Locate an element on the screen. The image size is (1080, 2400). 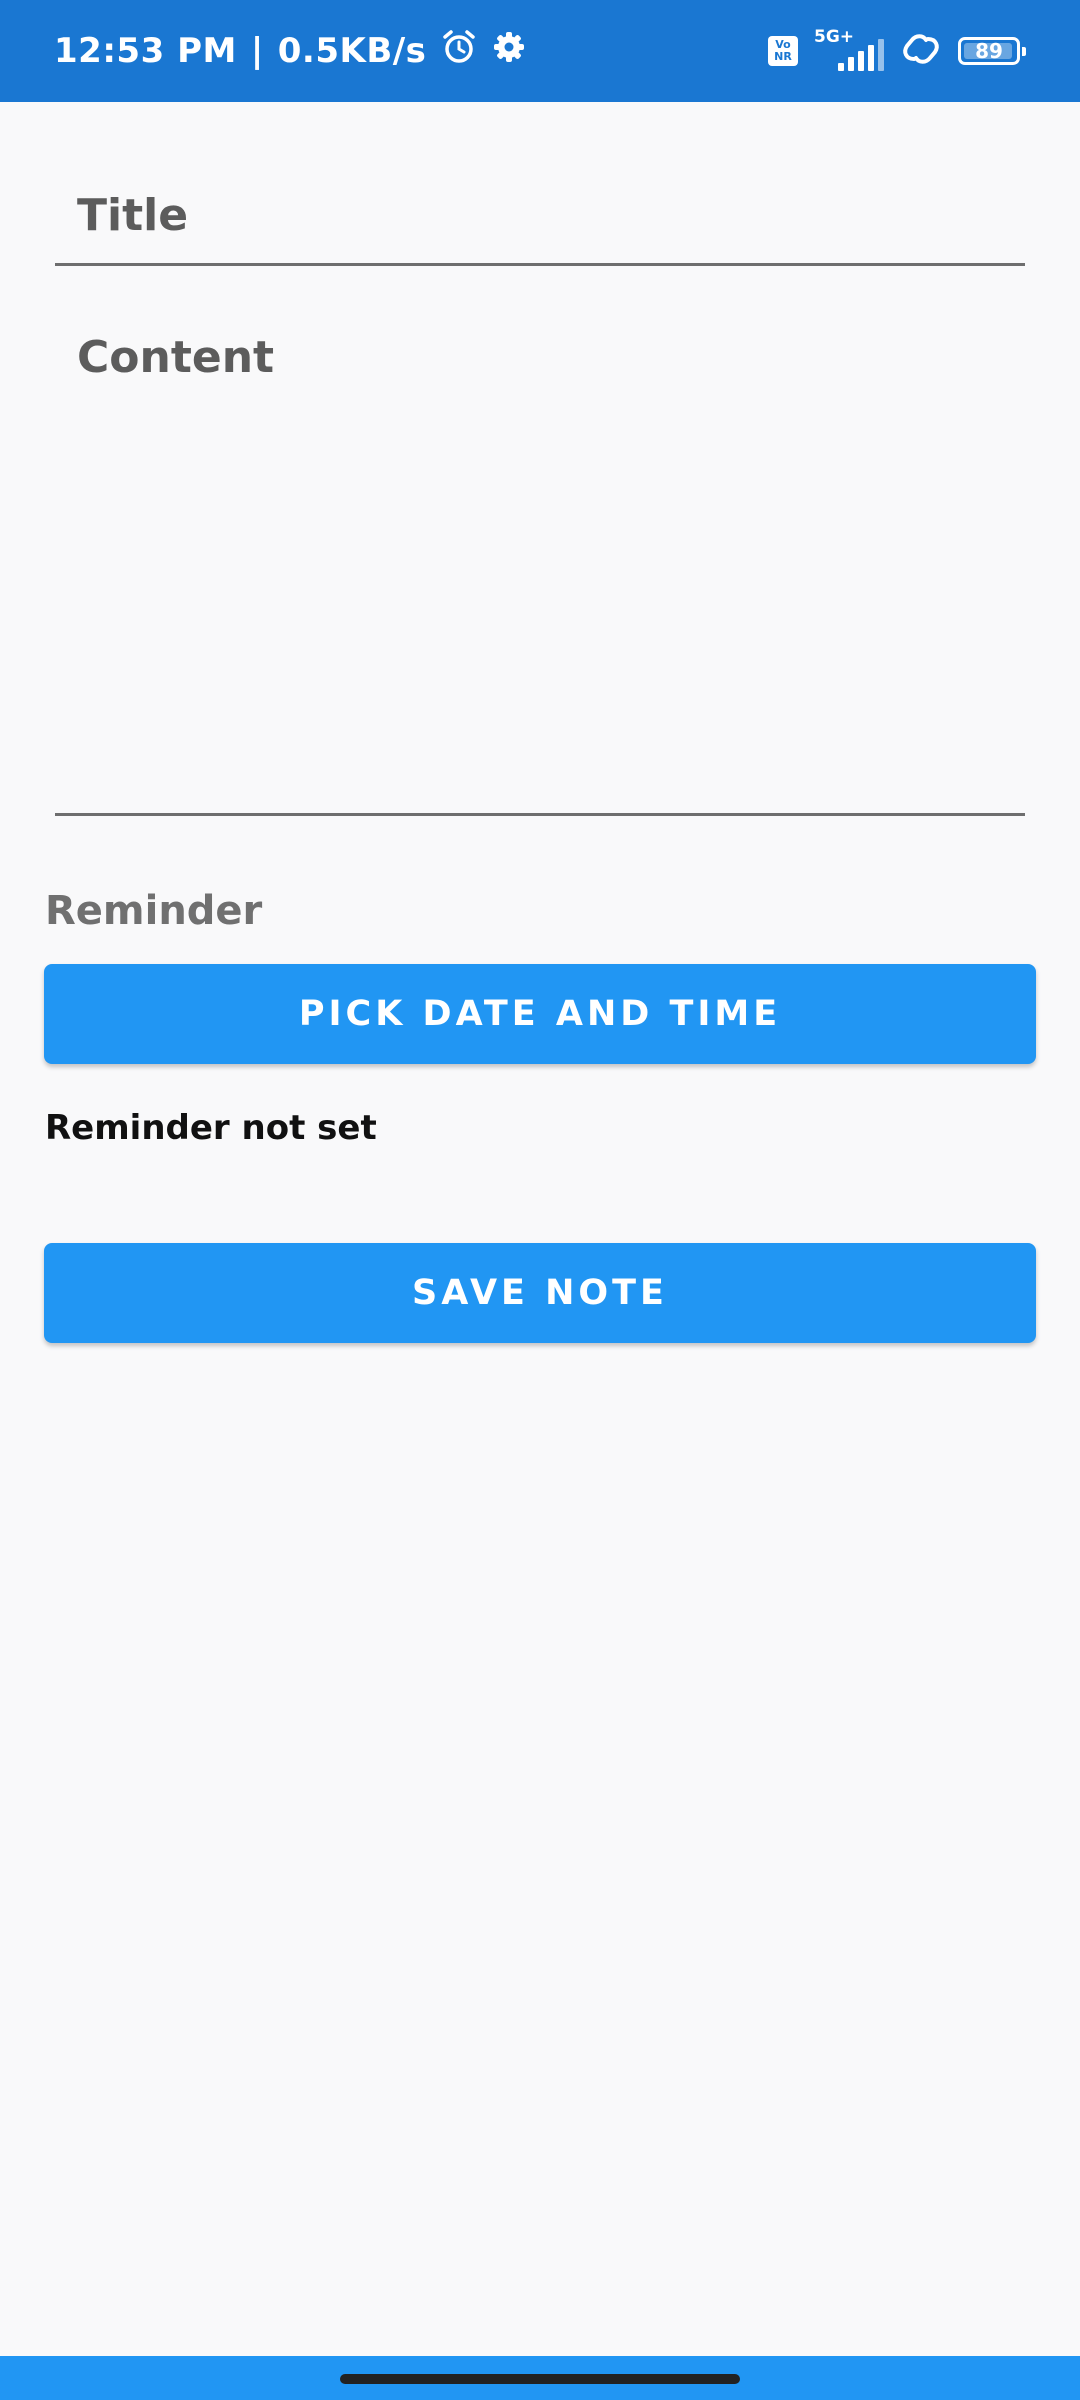
reminder-label: Reminder is located at coordinates (154, 911).